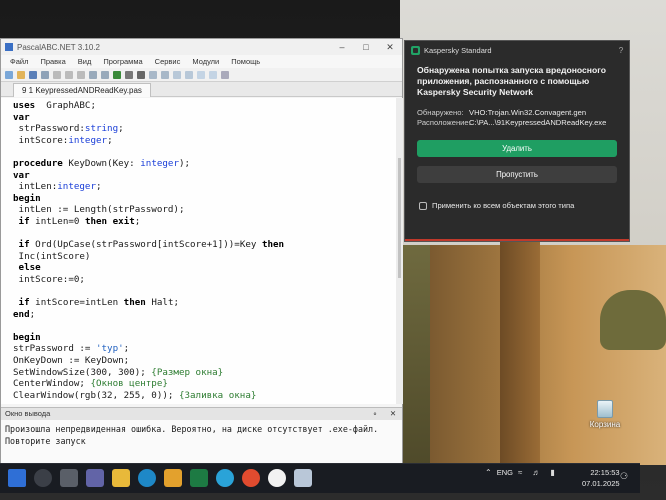  What do you see at coordinates (605, 414) in the screenshot?
I see `recycle-bin-shortcut: Корзина` at bounding box center [605, 414].